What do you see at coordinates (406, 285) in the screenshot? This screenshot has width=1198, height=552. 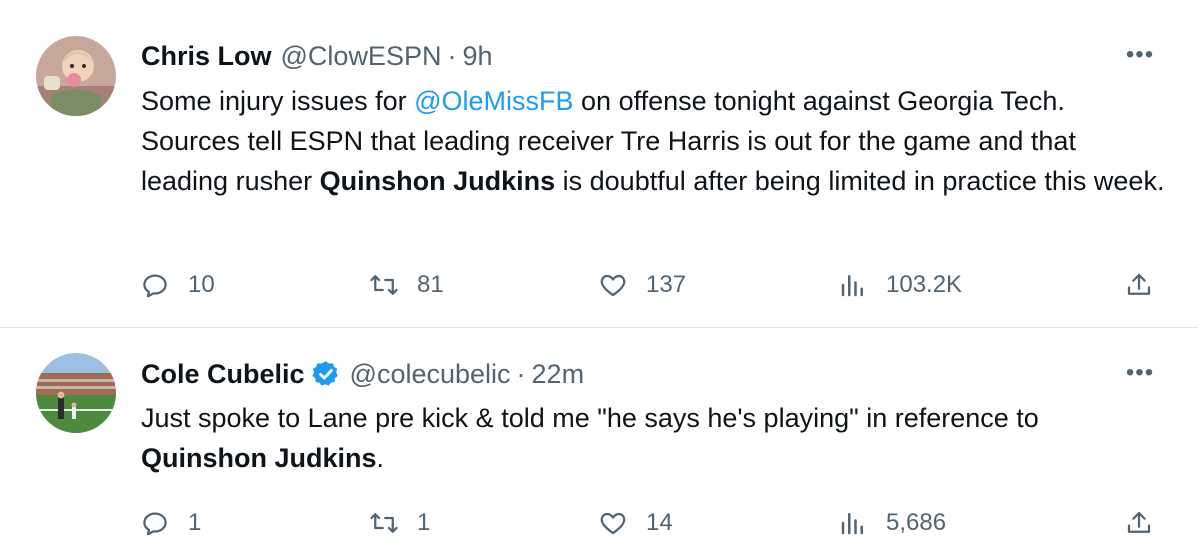 I see `retweet-button: 81` at bounding box center [406, 285].